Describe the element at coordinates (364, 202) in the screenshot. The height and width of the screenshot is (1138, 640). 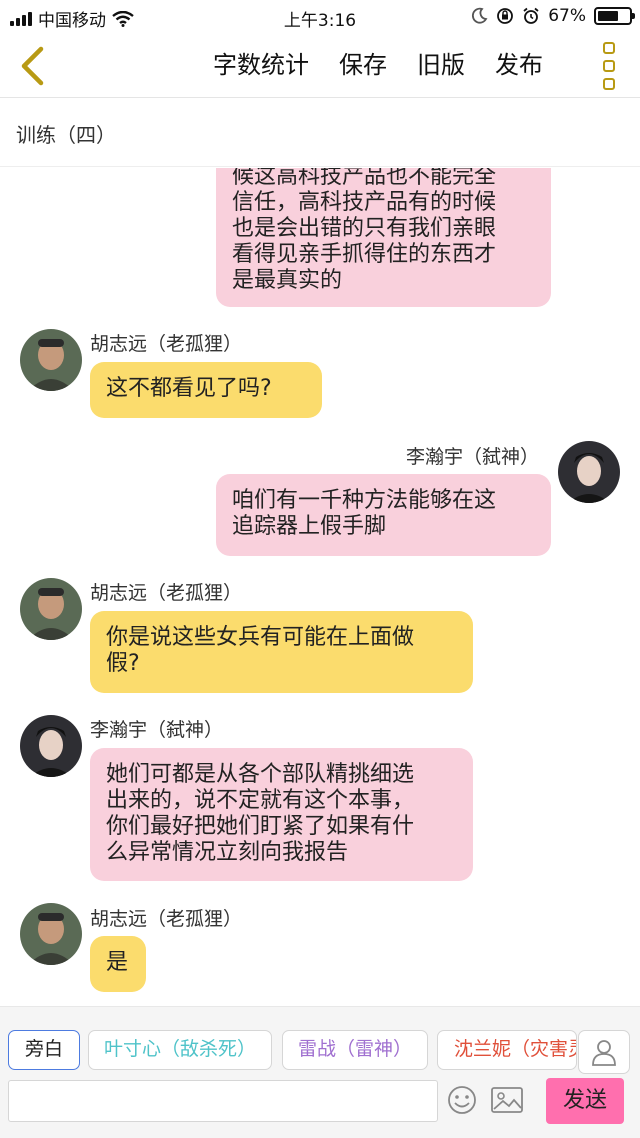
I see `message-line: 信任，高科技产品有的时候` at that location.